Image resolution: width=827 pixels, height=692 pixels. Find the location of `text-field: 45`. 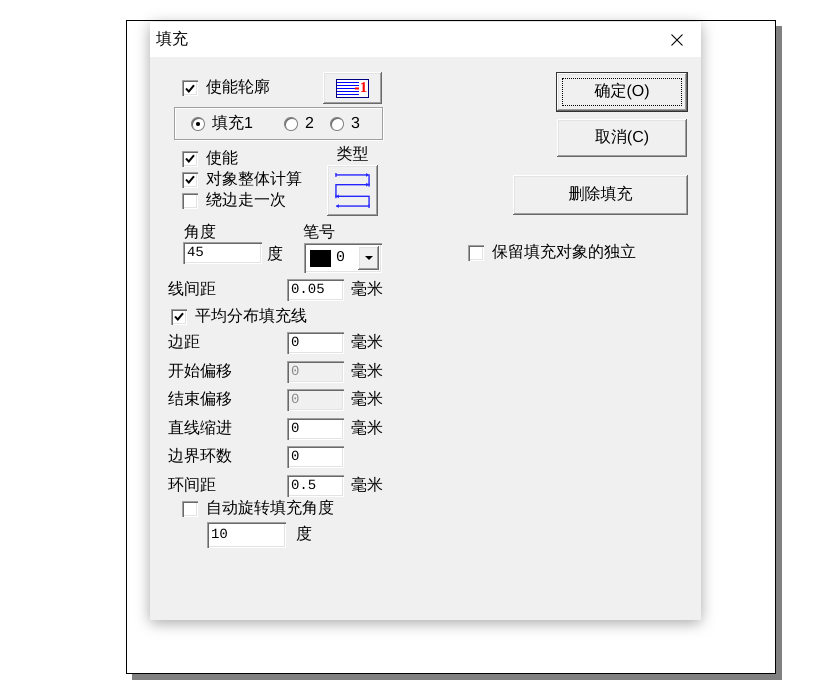

text-field: 45 is located at coordinates (222, 253).